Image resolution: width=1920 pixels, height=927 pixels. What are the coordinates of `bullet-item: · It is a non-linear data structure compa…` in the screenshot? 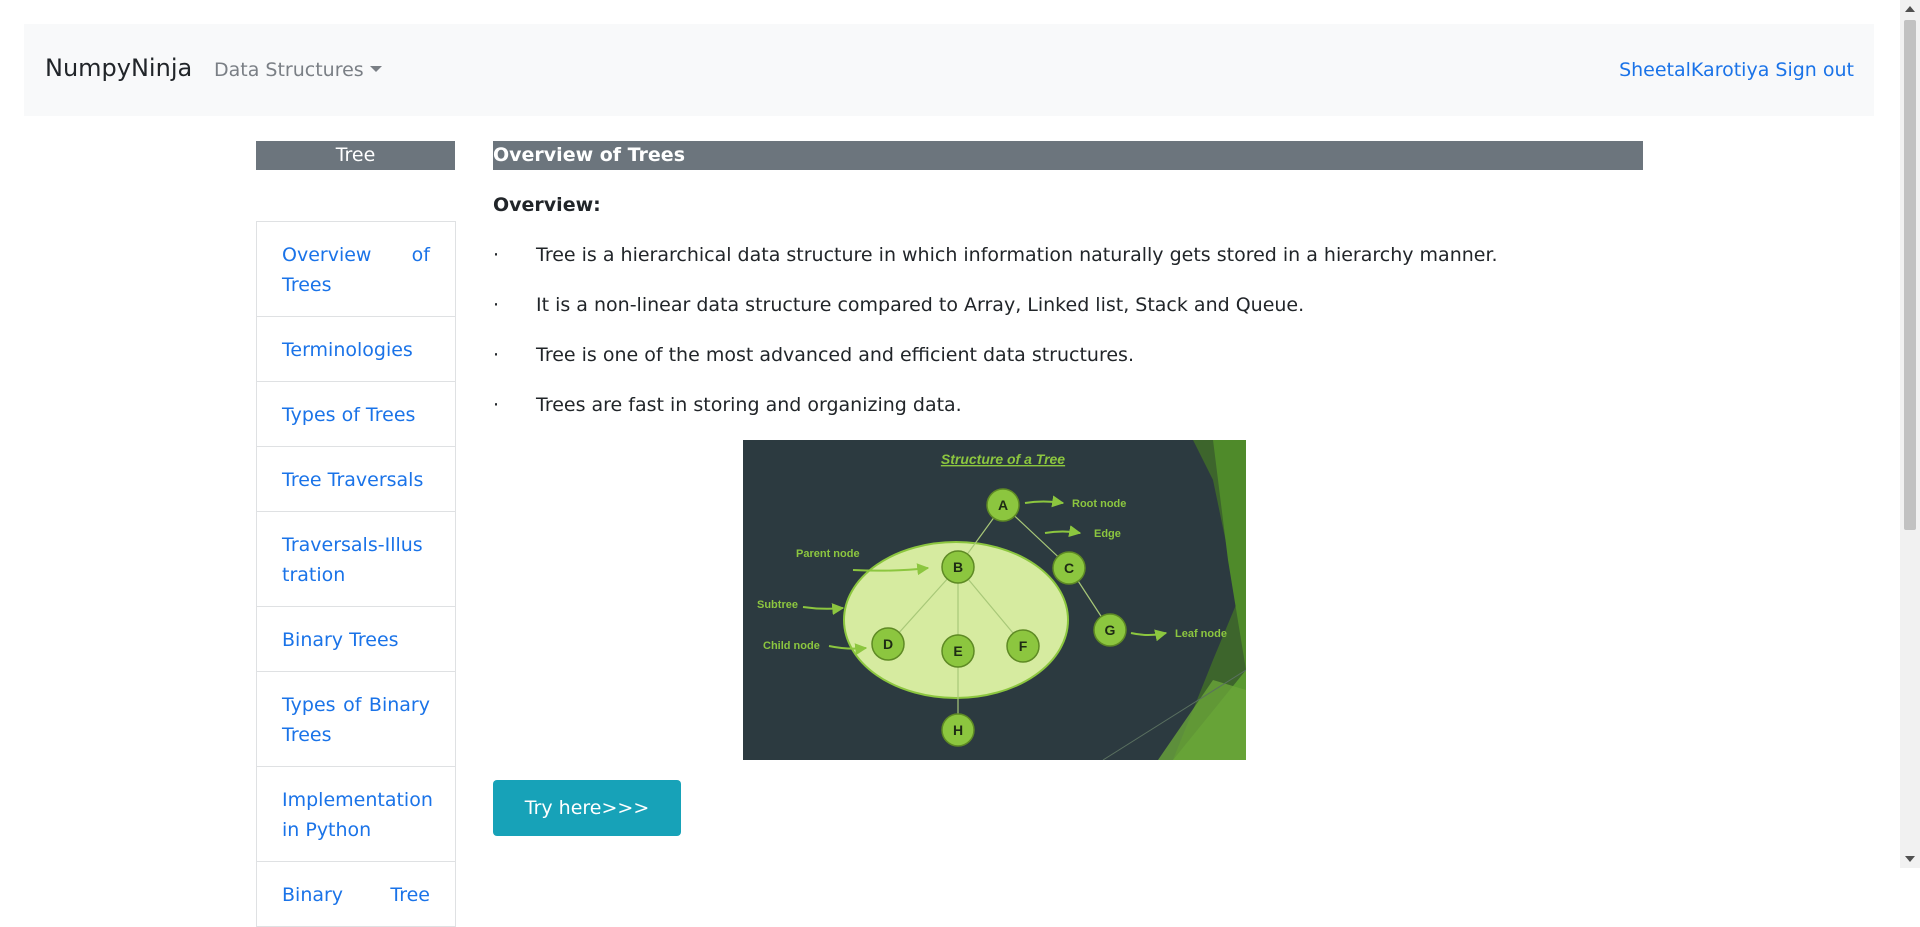 It's located at (899, 305).